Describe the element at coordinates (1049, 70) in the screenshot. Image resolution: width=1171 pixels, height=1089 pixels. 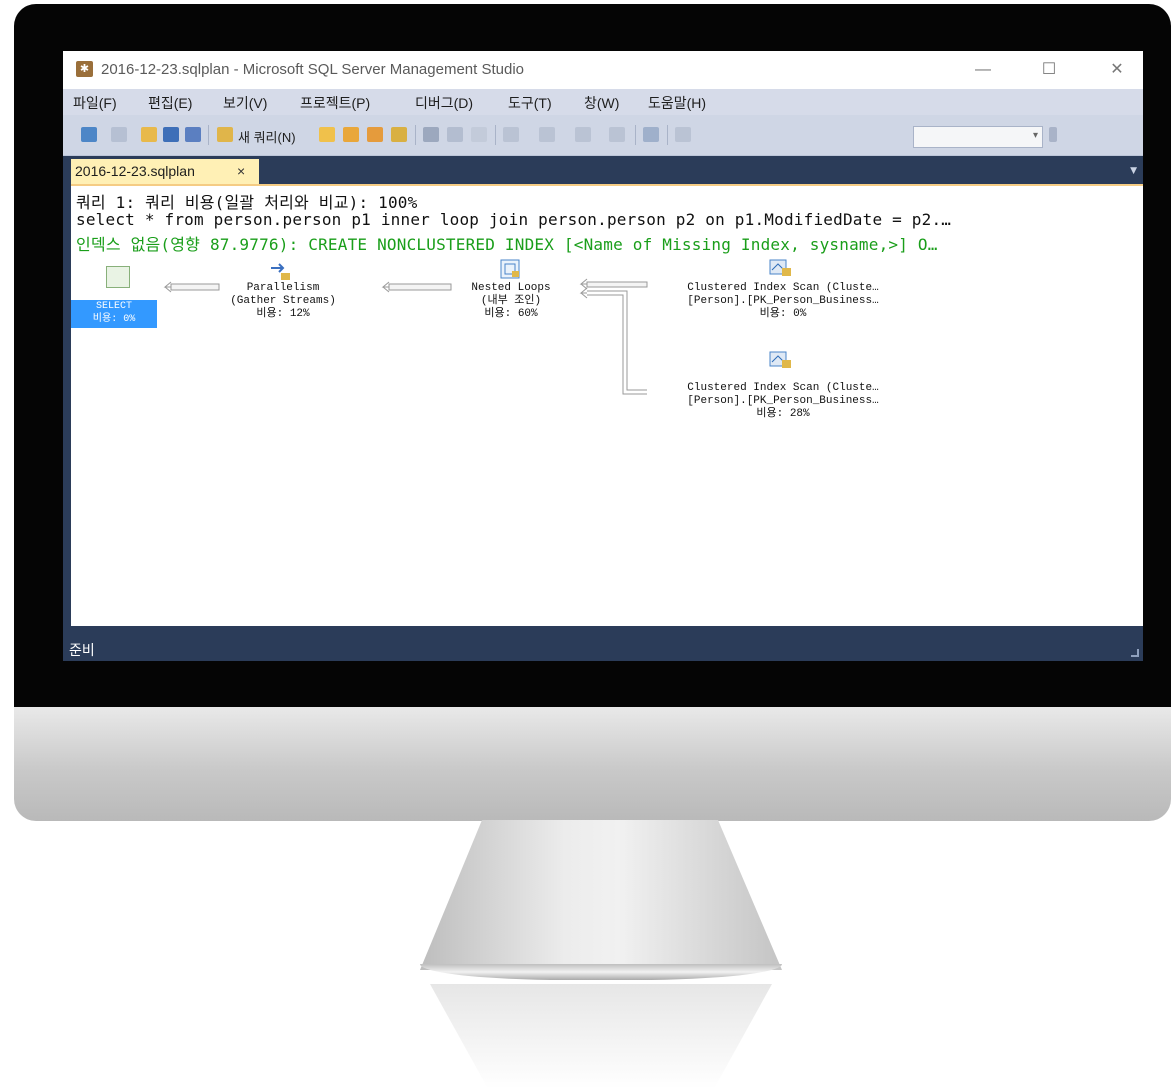
I see `maximize-button: ☐` at that location.